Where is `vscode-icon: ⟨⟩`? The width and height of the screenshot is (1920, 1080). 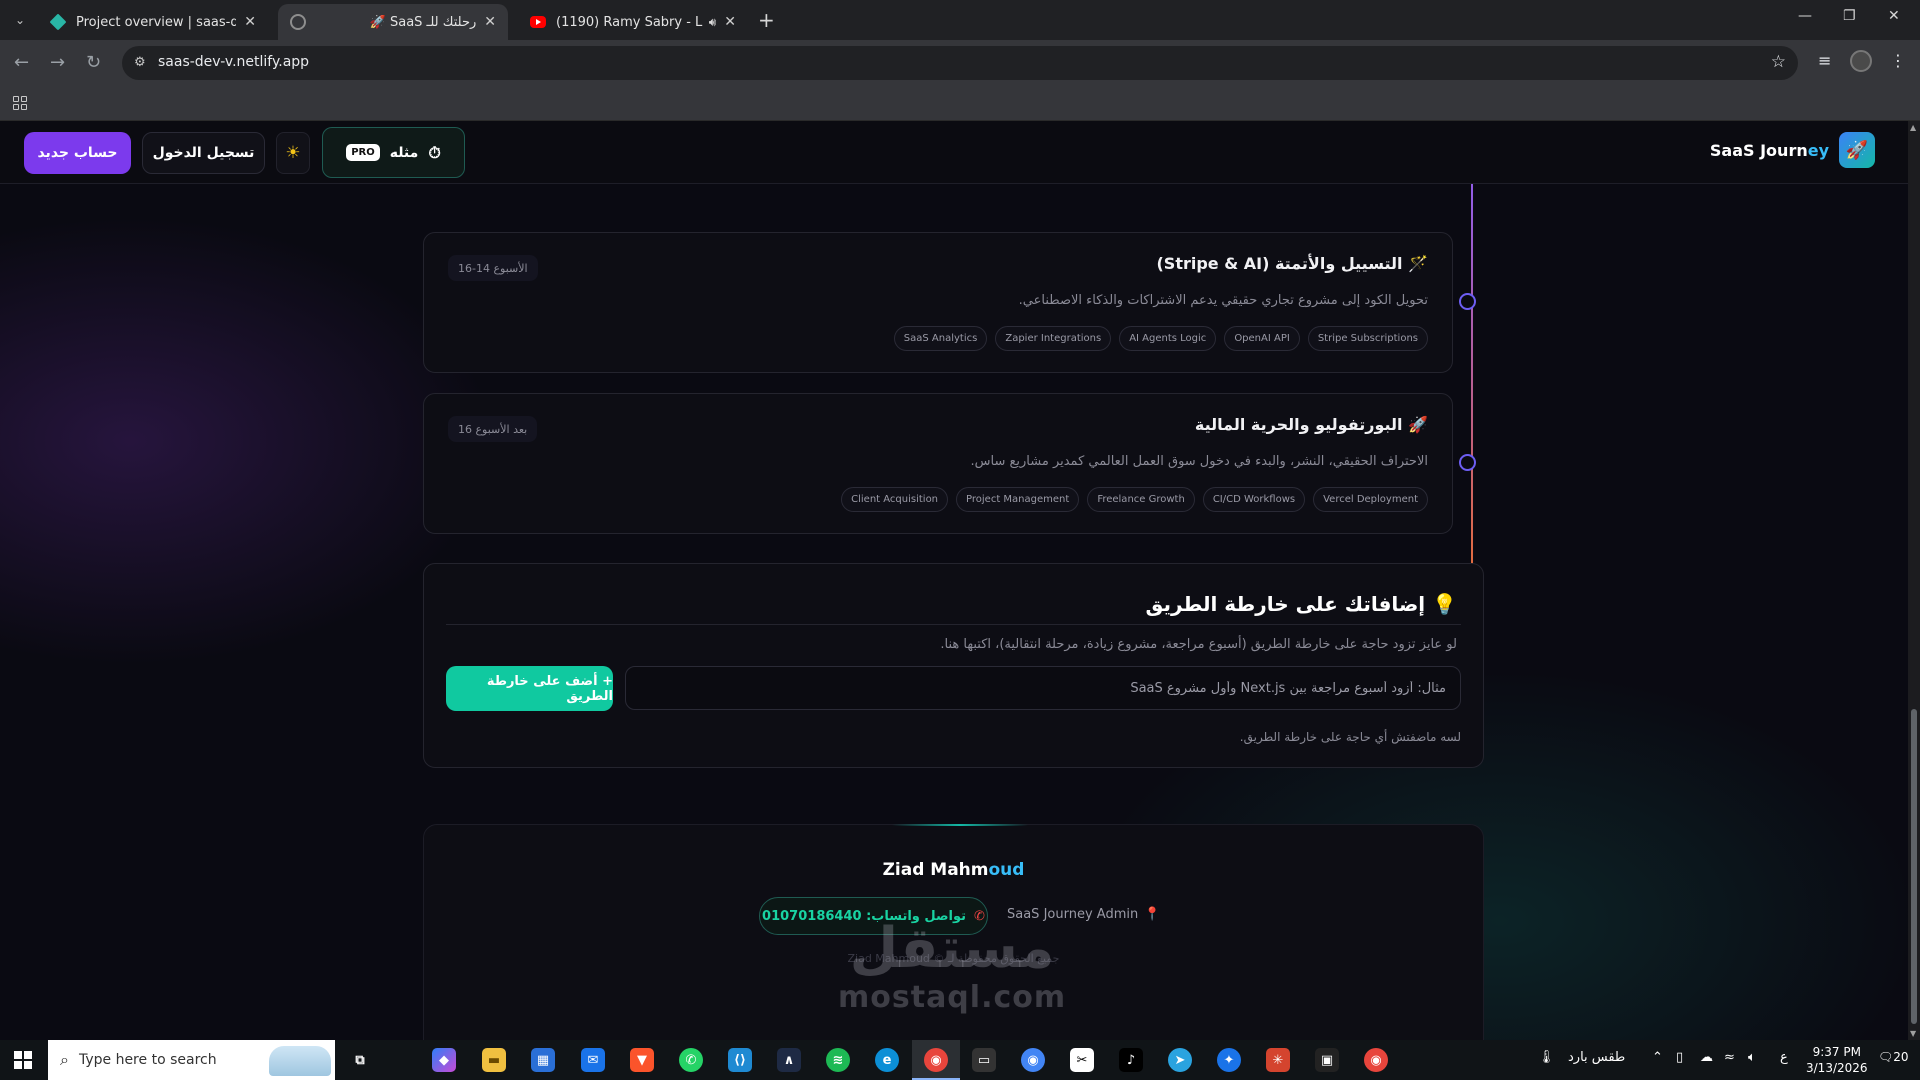 vscode-icon: ⟨⟩ is located at coordinates (740, 1060).